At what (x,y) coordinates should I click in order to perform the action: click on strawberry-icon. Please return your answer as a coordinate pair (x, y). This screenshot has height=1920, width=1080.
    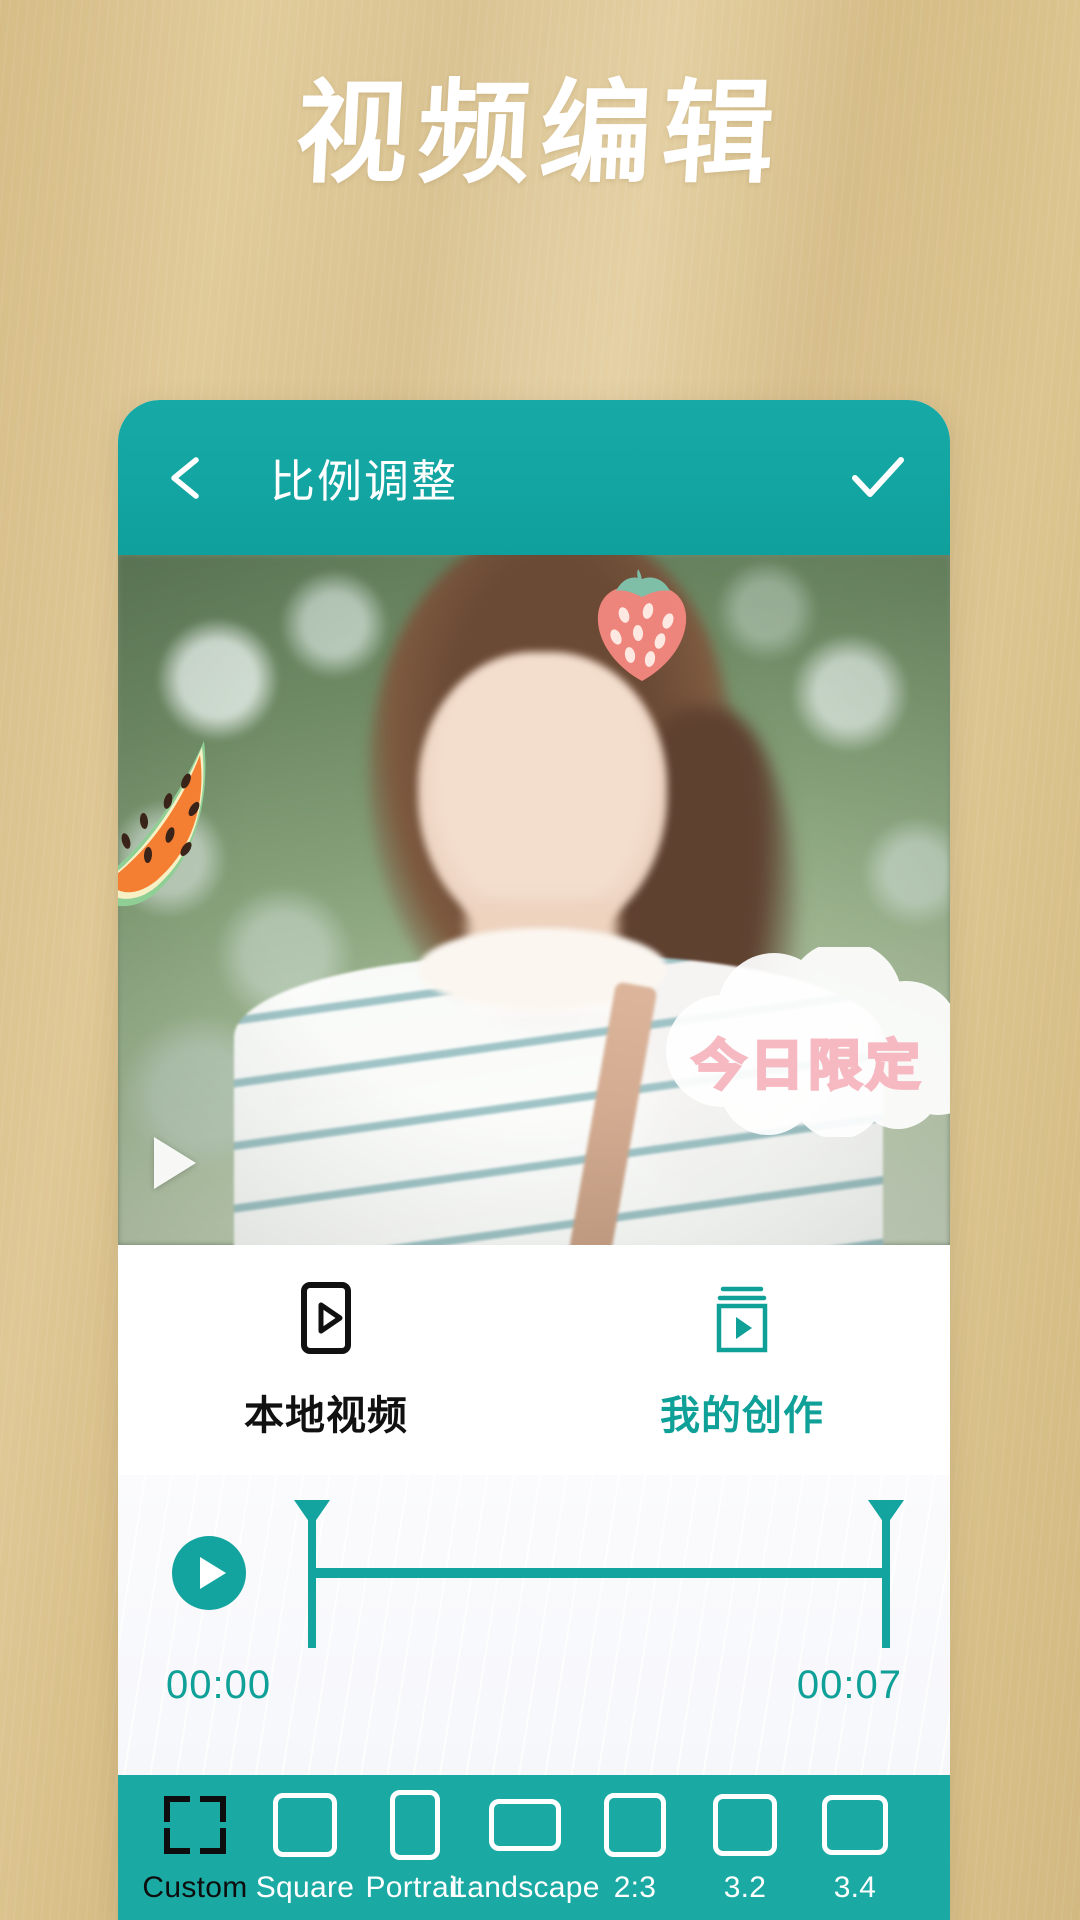
    Looking at the image, I should click on (642, 625).